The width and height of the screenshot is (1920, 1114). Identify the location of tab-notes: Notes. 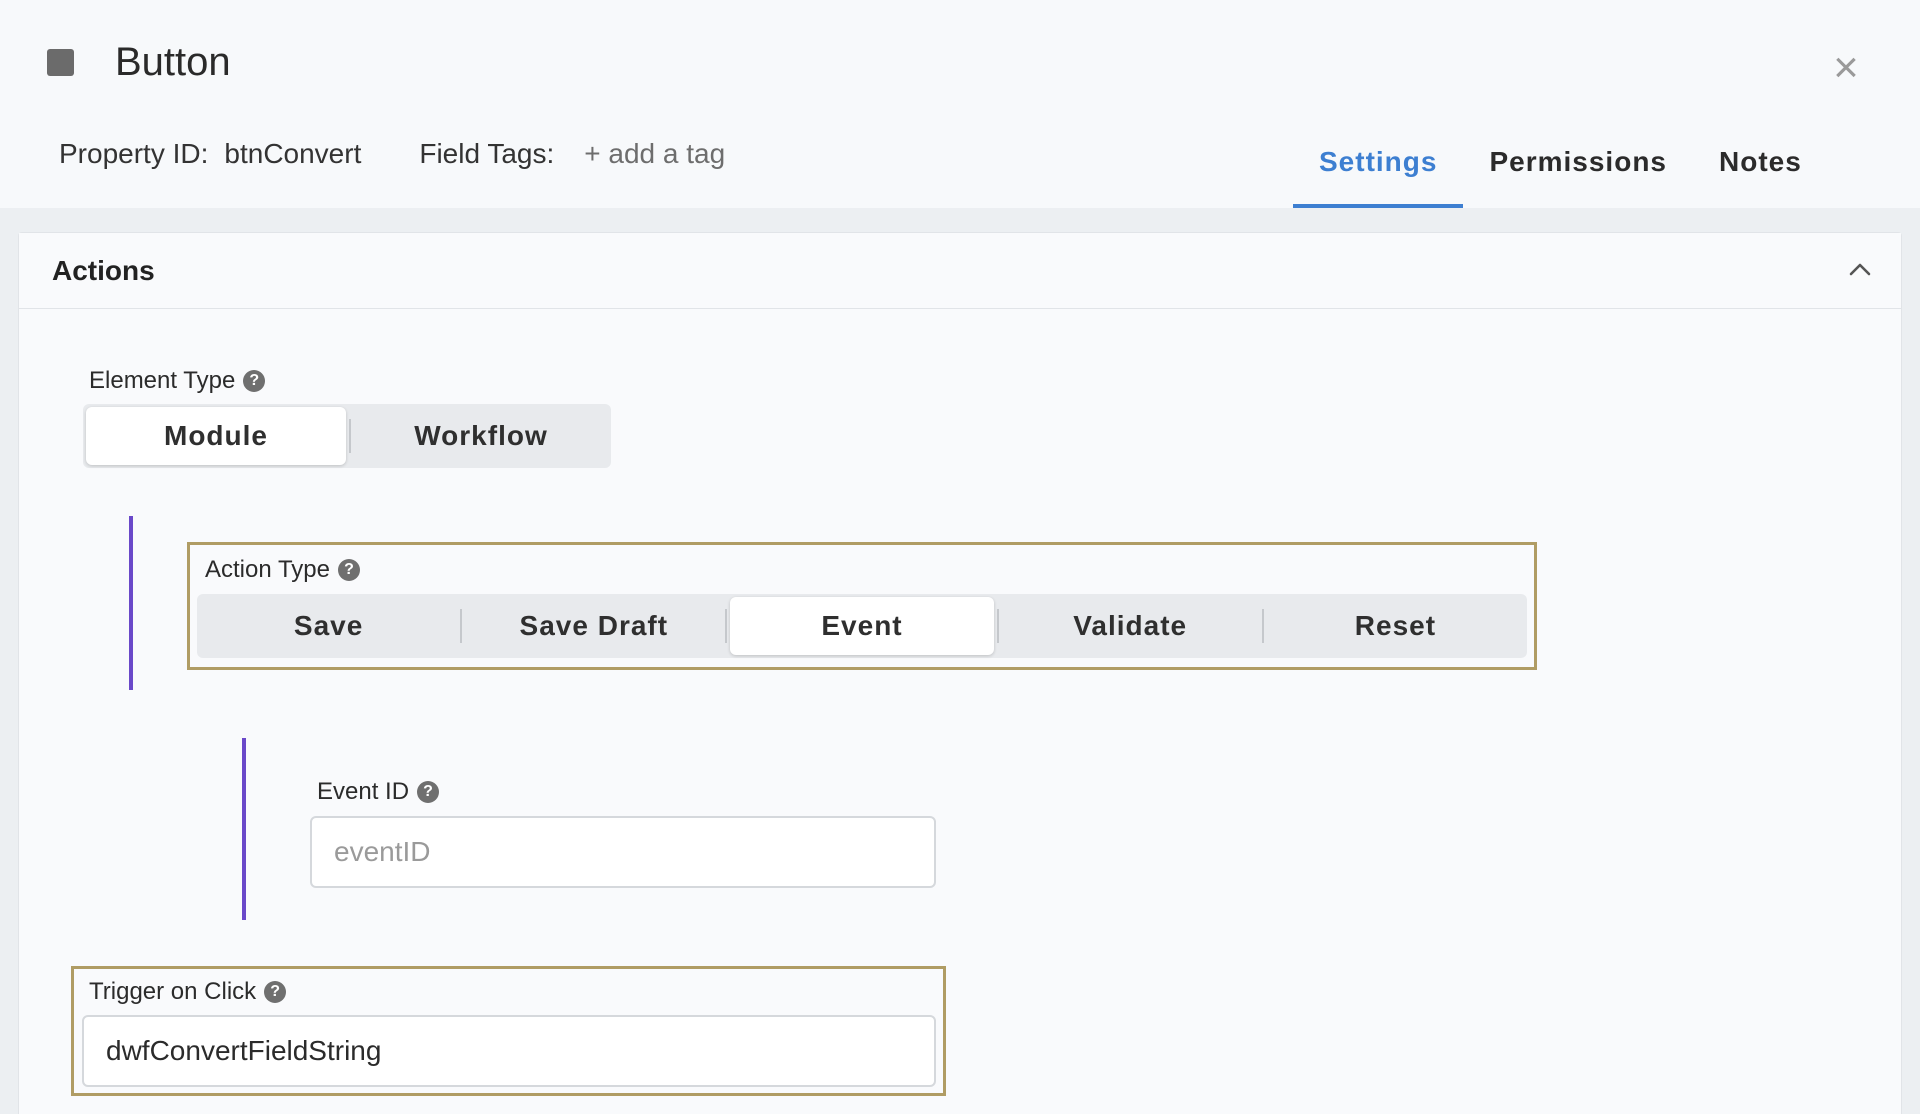
(1760, 173).